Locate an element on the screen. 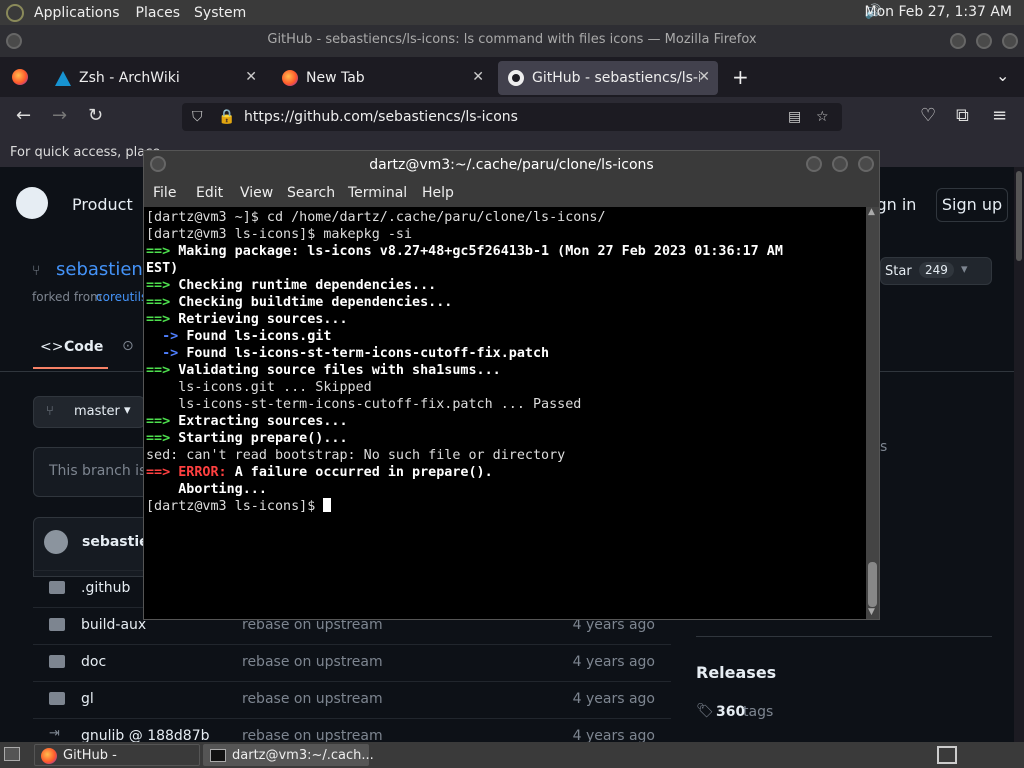 This screenshot has height=768, width=1024. menu-terminal: Terminal is located at coordinates (377, 193).